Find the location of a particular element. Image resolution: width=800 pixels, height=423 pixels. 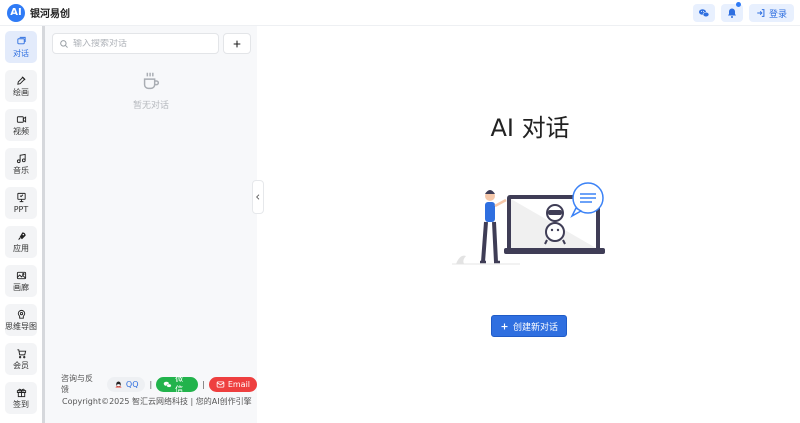

mail-icon is located at coordinates (220, 384).